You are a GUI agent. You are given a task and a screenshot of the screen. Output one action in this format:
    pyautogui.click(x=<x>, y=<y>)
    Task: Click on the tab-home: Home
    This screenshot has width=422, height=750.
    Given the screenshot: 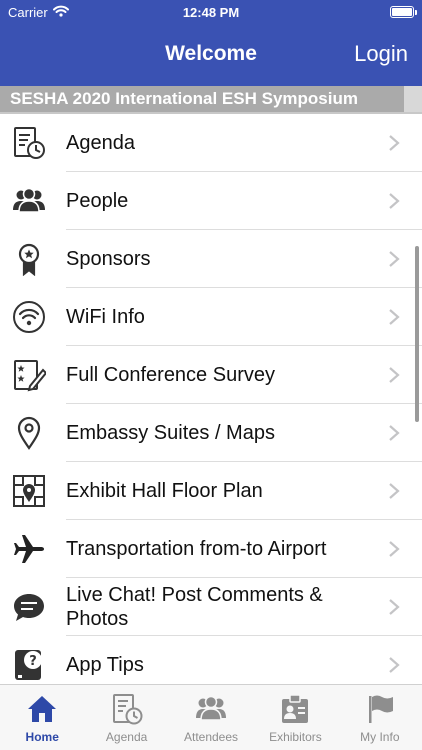 What is the action you would take?
    pyautogui.click(x=42, y=717)
    